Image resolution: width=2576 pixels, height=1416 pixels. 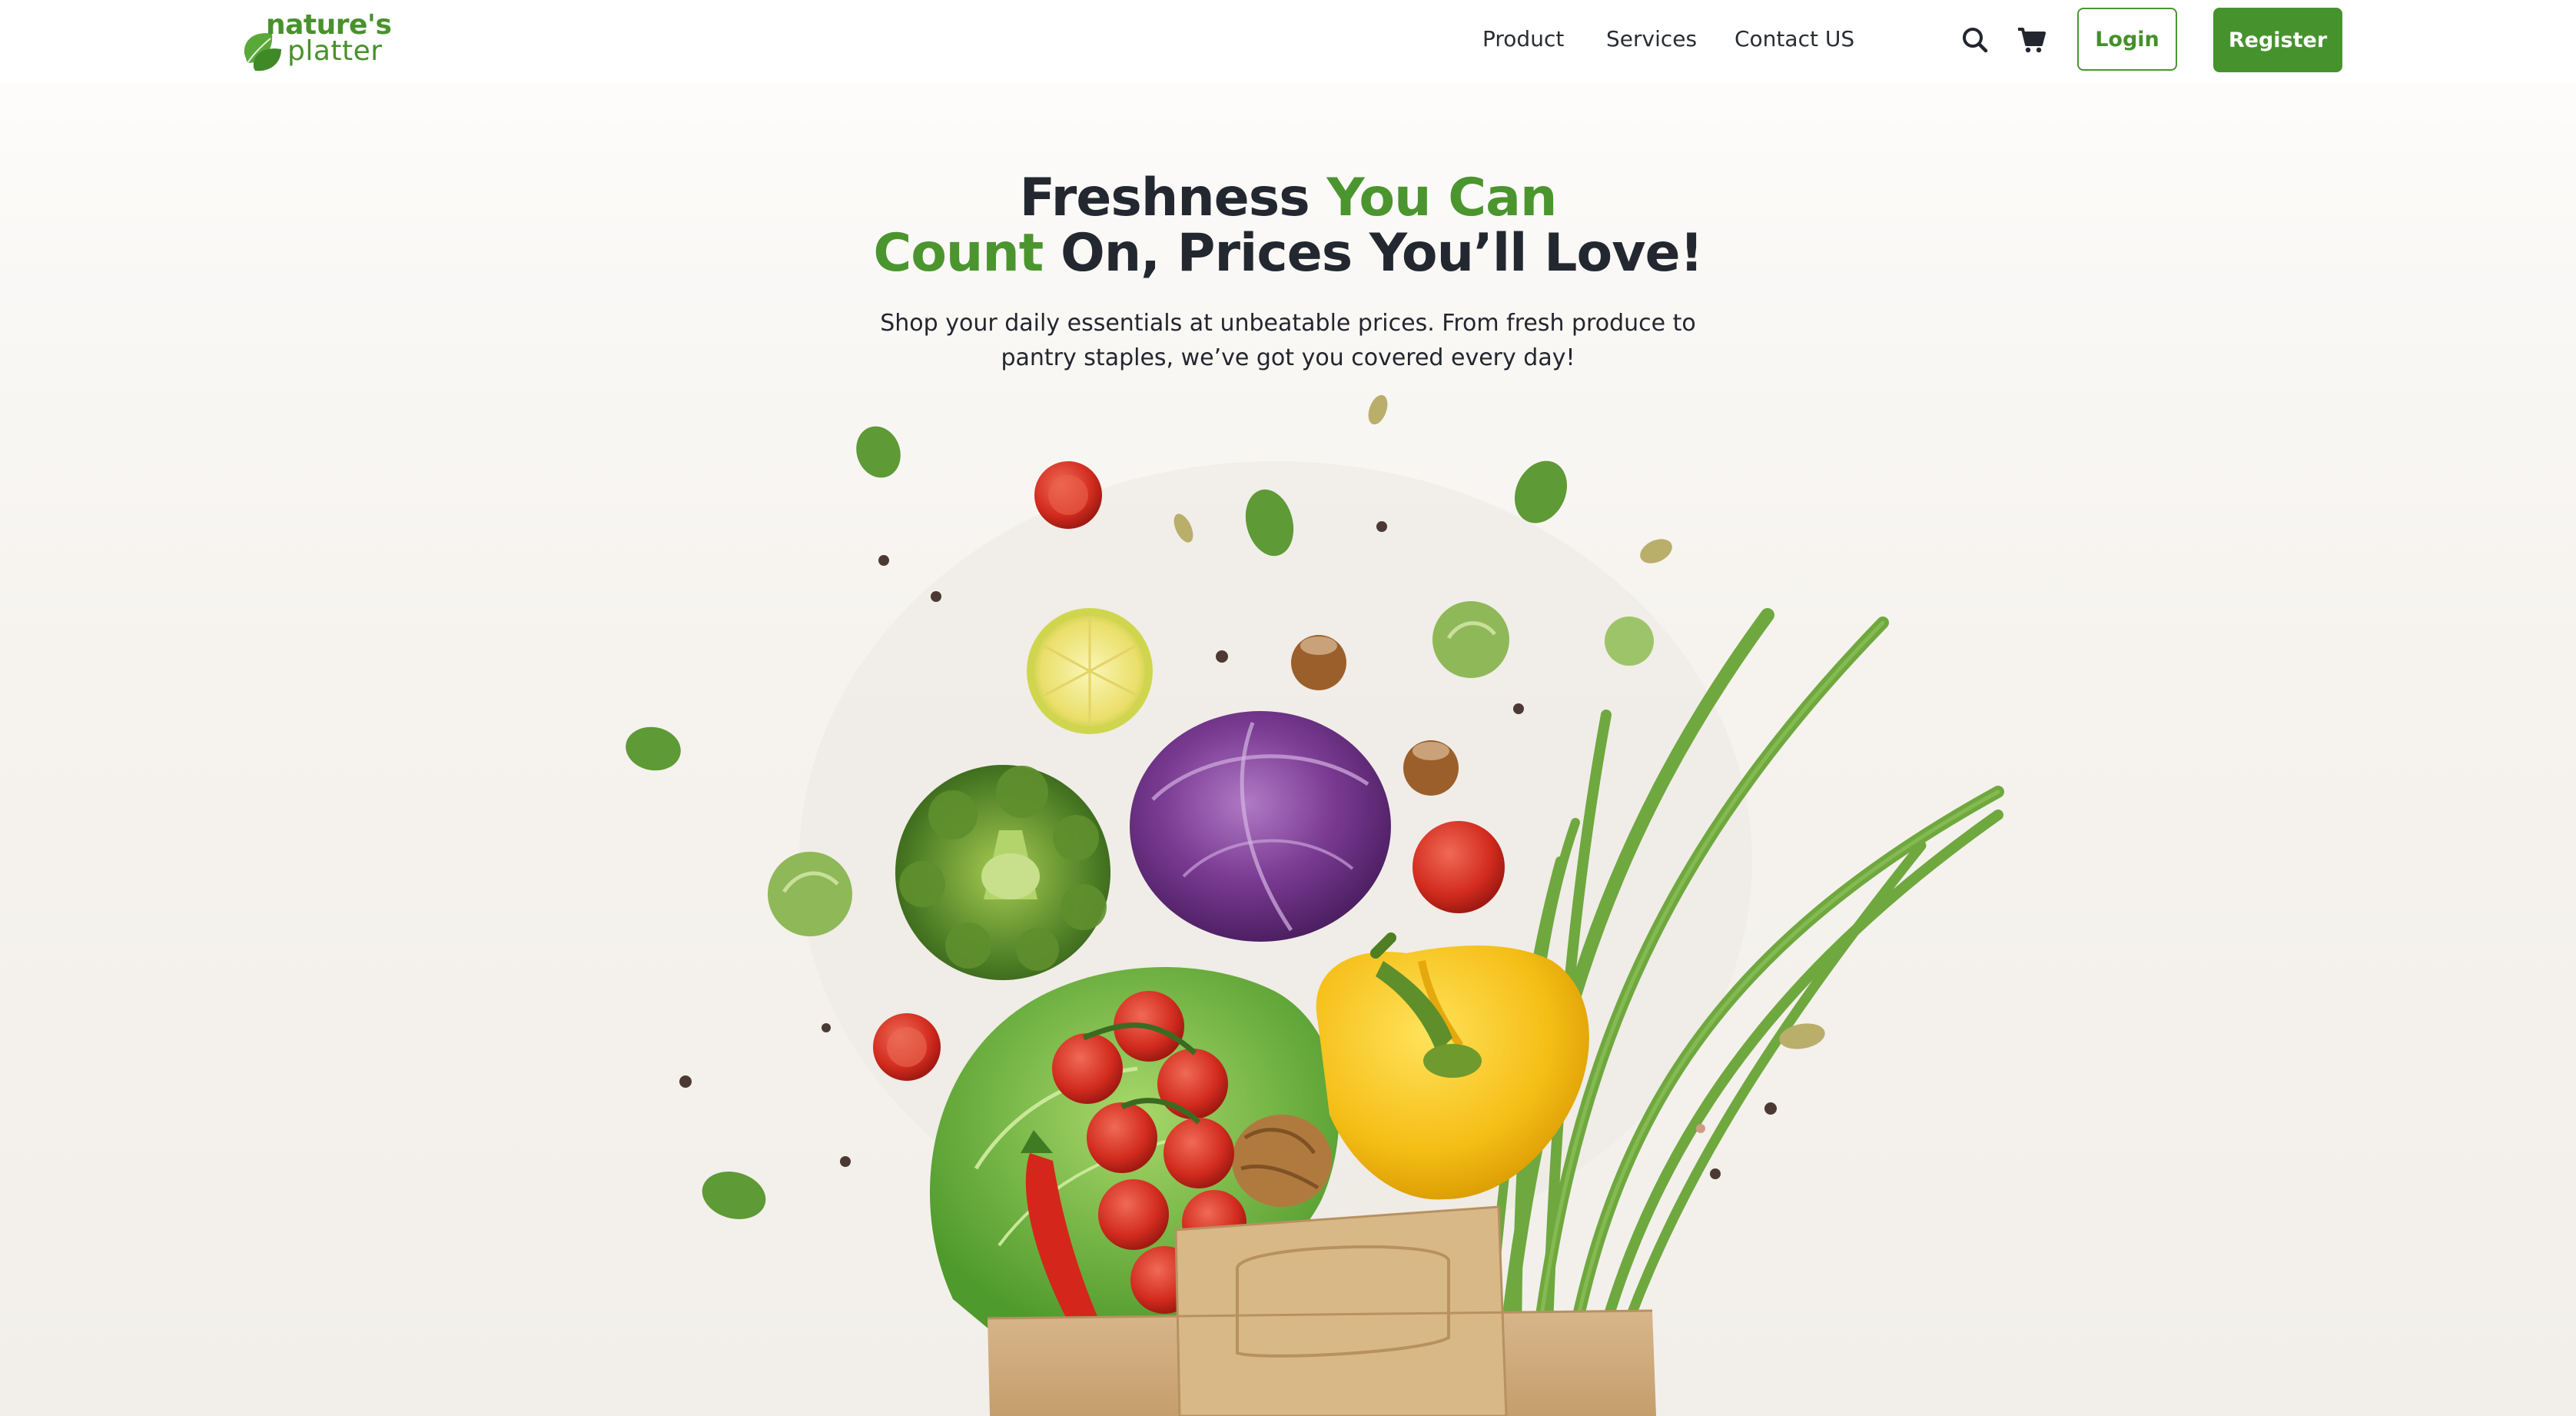 What do you see at coordinates (1090, 671) in the screenshot?
I see `lemon-slice` at bounding box center [1090, 671].